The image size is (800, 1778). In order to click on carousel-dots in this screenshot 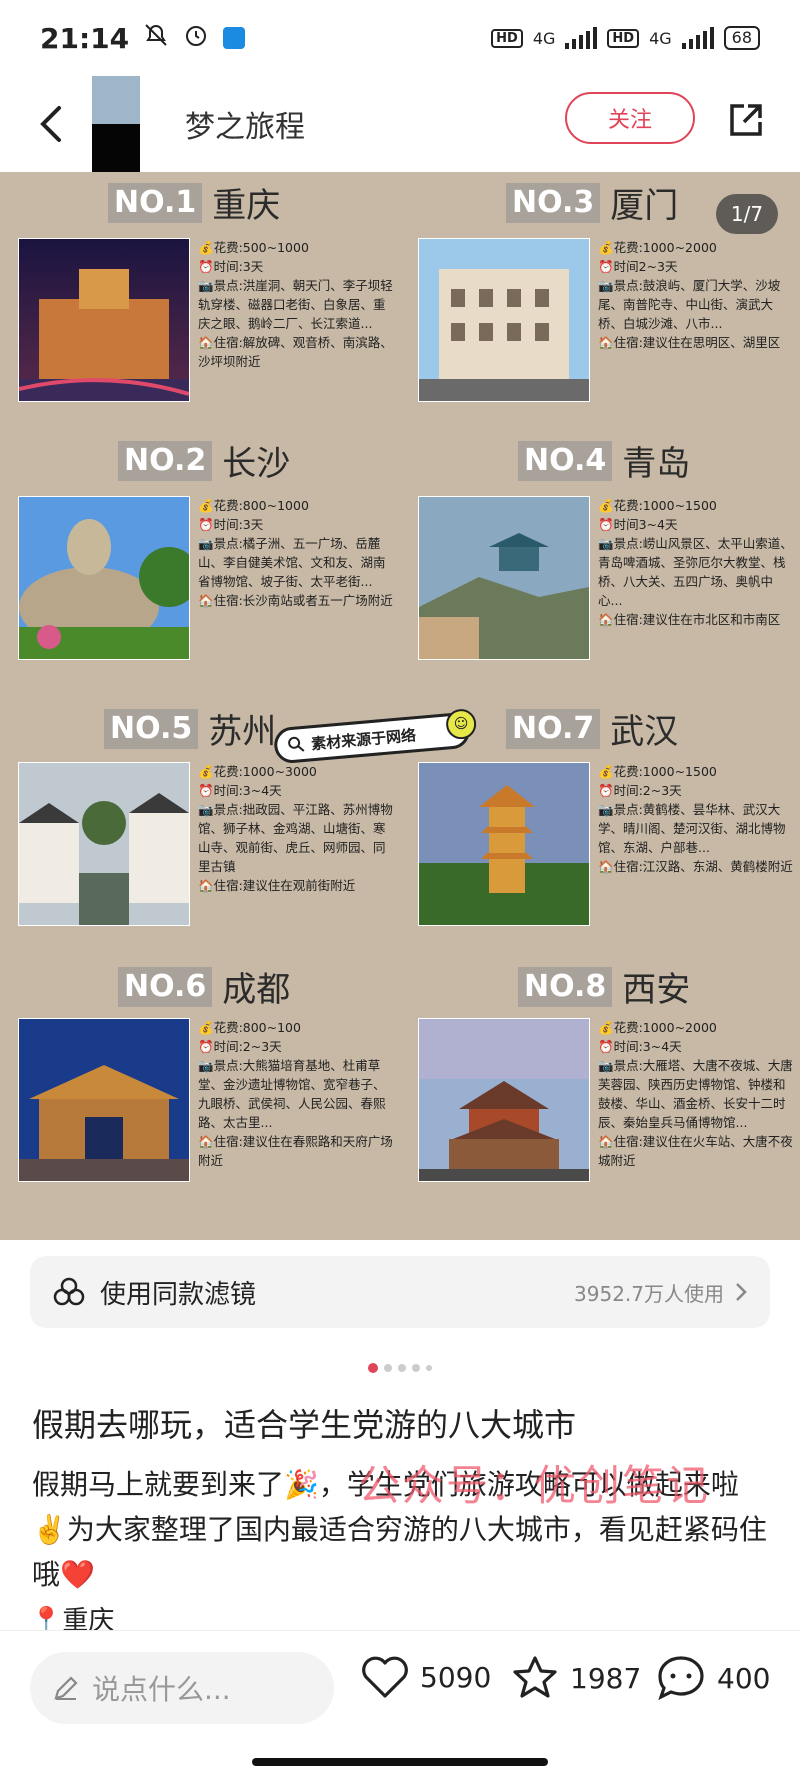, I will do `click(400, 1368)`.